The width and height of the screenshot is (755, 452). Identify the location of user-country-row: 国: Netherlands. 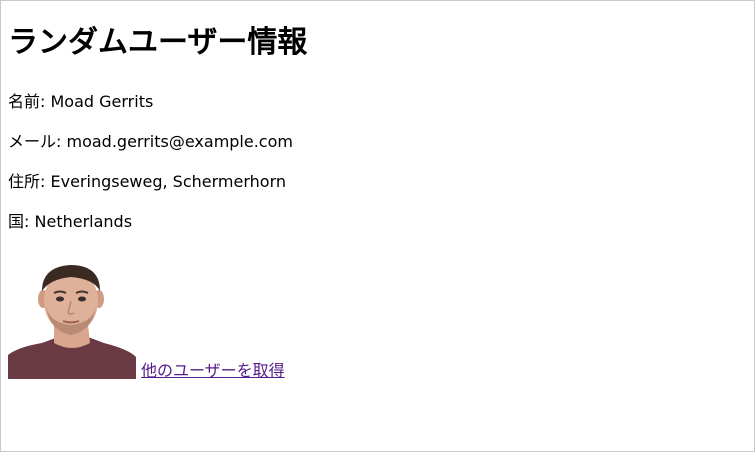
(70, 222).